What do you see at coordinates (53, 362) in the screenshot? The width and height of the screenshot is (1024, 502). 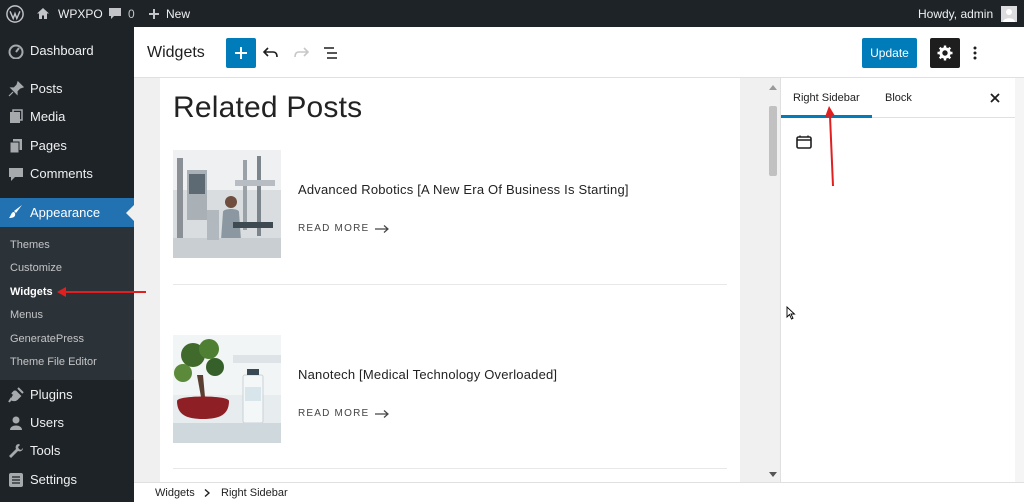 I see `submenu-theme-file-editor: Theme File Editor` at bounding box center [53, 362].